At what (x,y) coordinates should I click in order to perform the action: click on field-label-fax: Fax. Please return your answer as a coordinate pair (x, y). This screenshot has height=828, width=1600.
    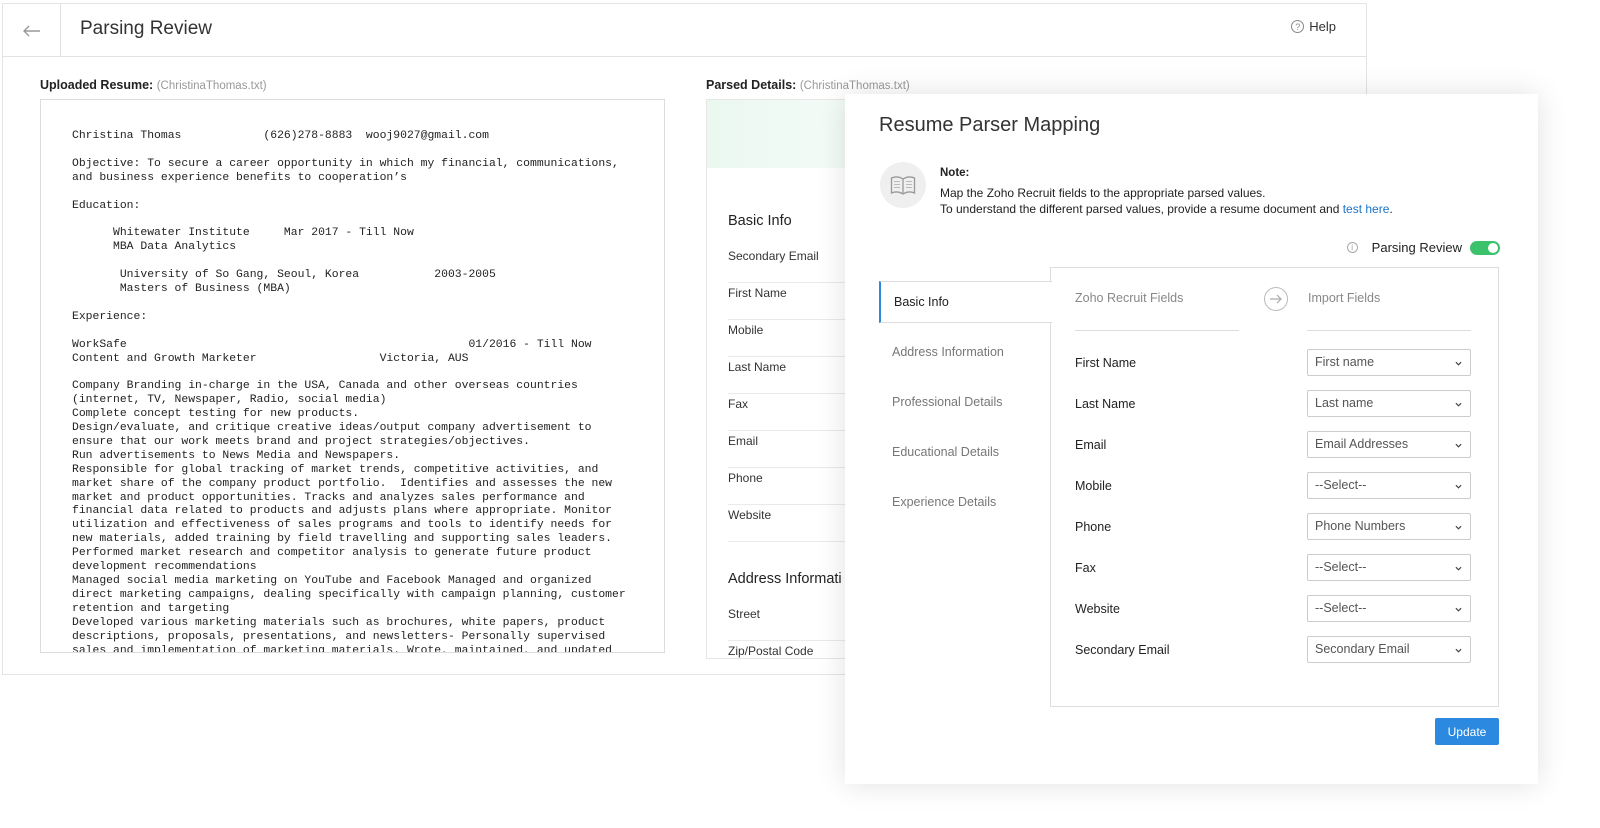
    Looking at the image, I should click on (1085, 568).